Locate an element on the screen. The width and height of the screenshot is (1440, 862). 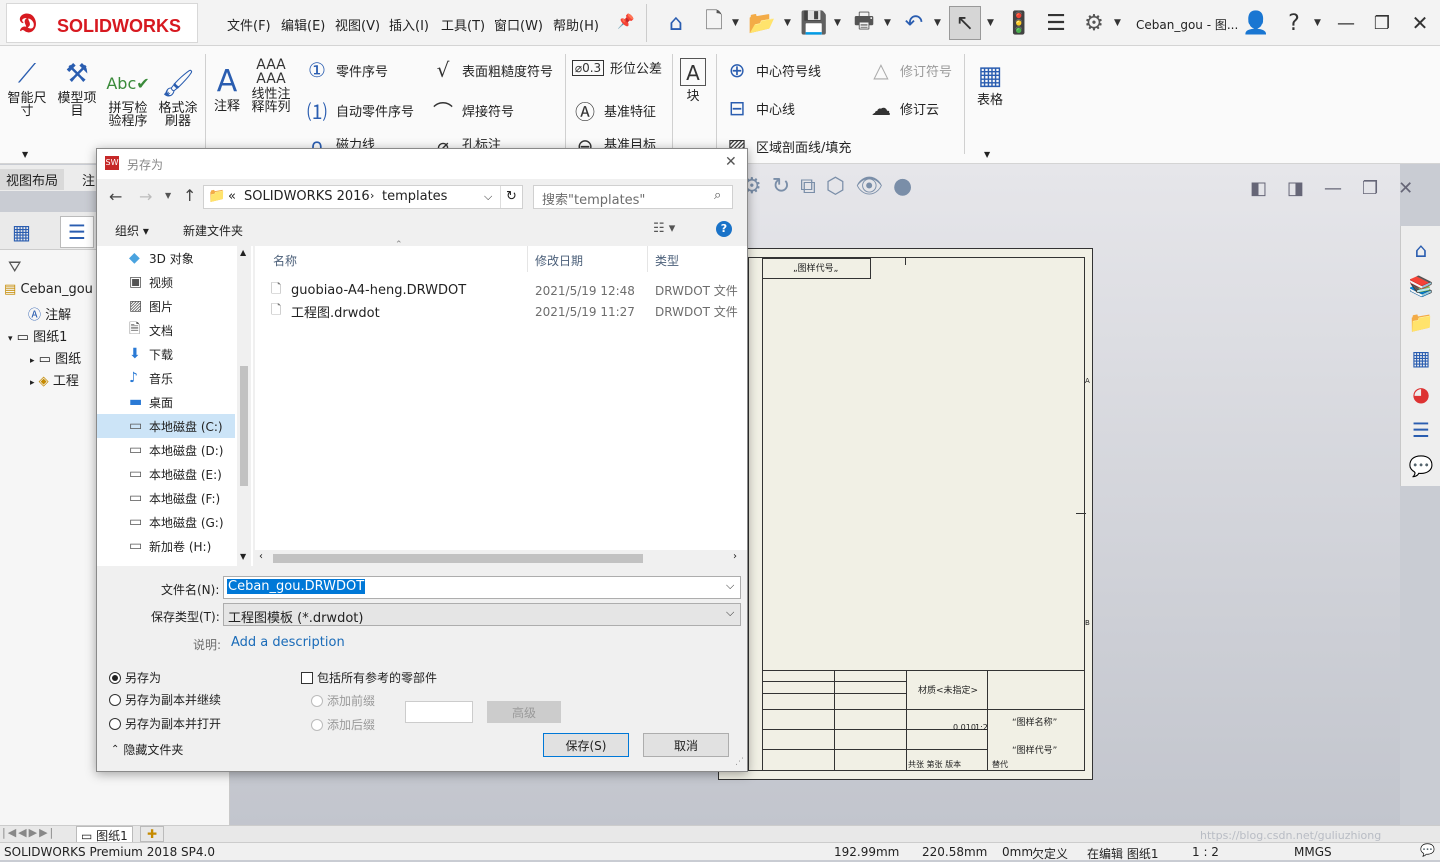
radio-save-as: 另存为 is located at coordinates (135, 677).